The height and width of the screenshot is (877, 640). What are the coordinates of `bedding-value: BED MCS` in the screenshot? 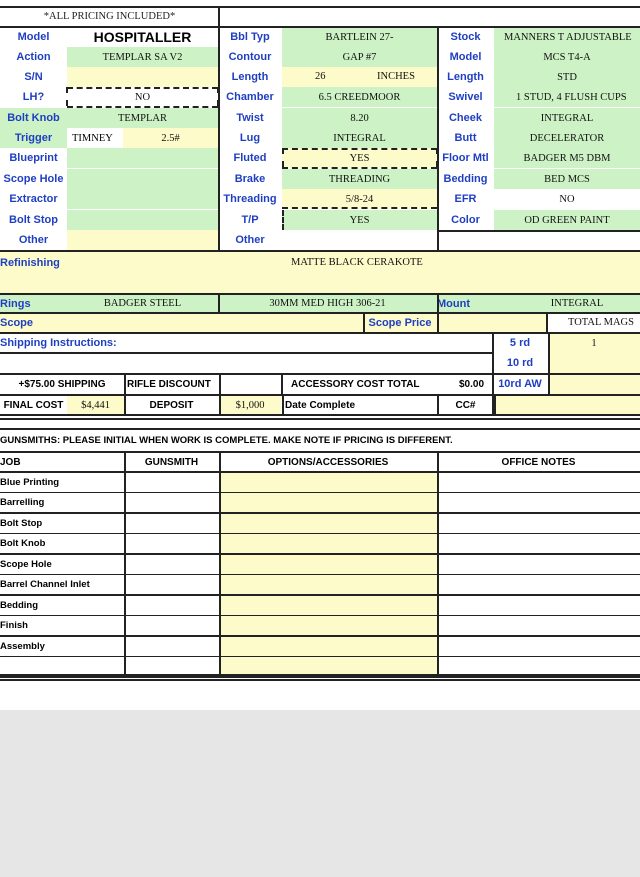 It's located at (567, 179).